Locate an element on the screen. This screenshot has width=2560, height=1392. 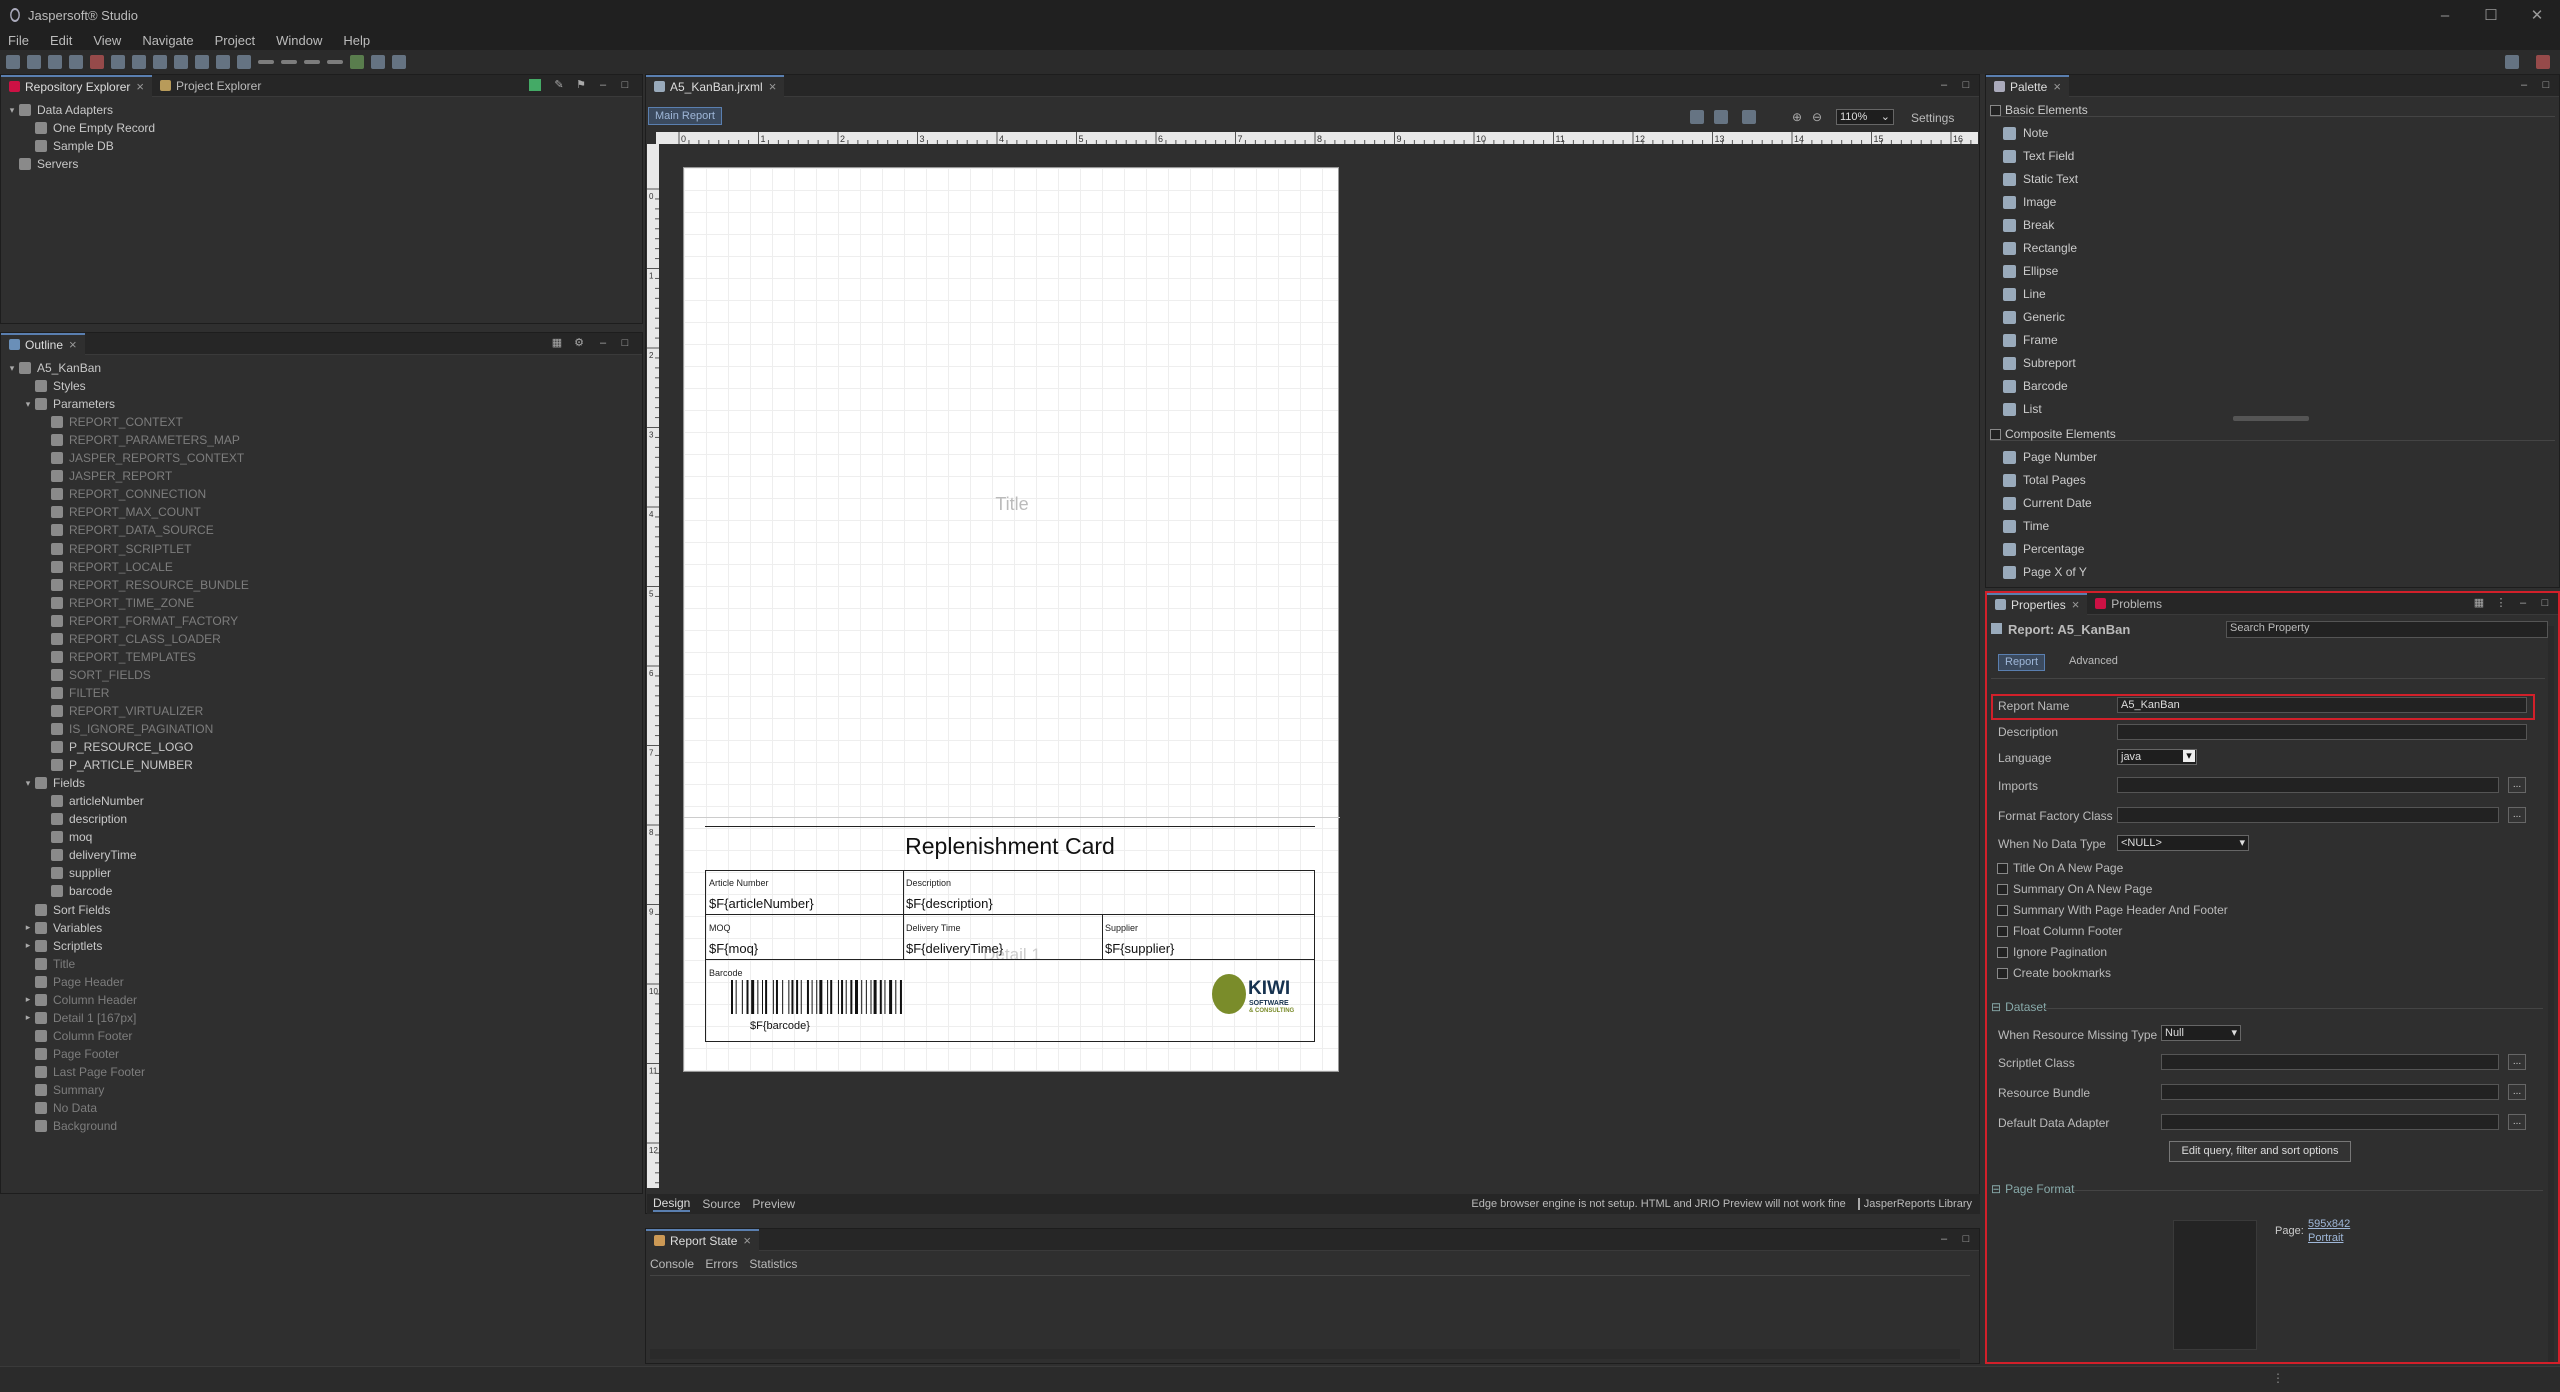
tab-outline: Outline × is located at coordinates (43, 343).